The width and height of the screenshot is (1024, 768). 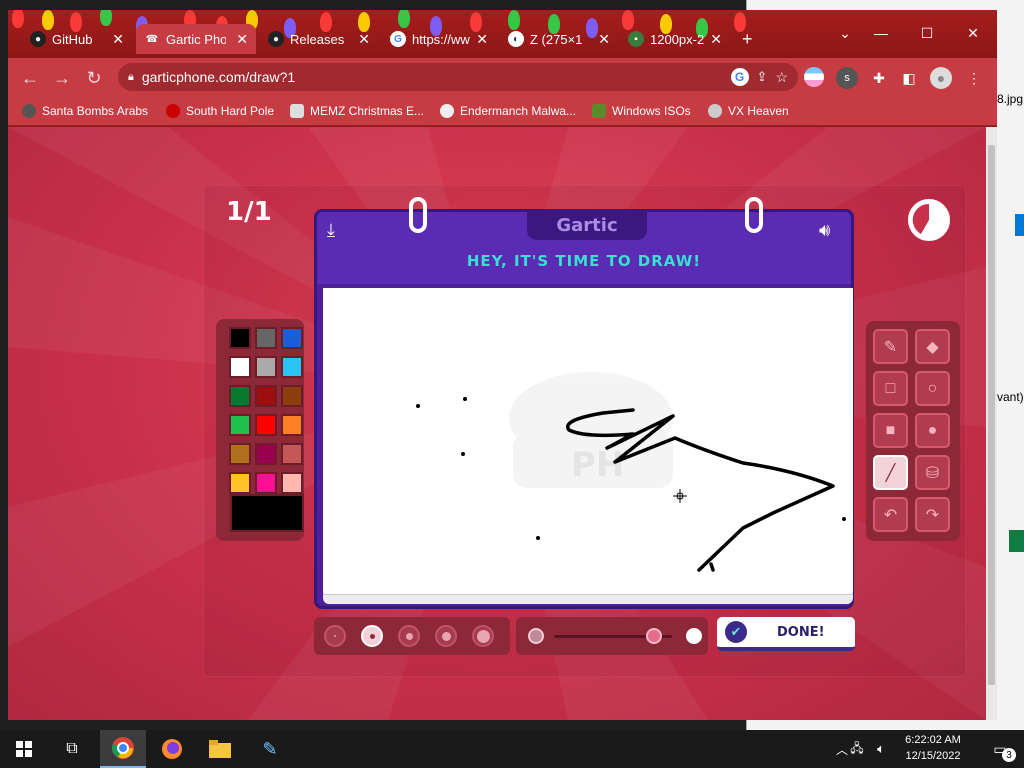 What do you see at coordinates (845, 33) in the screenshot?
I see `tab-search-icon: ⌄` at bounding box center [845, 33].